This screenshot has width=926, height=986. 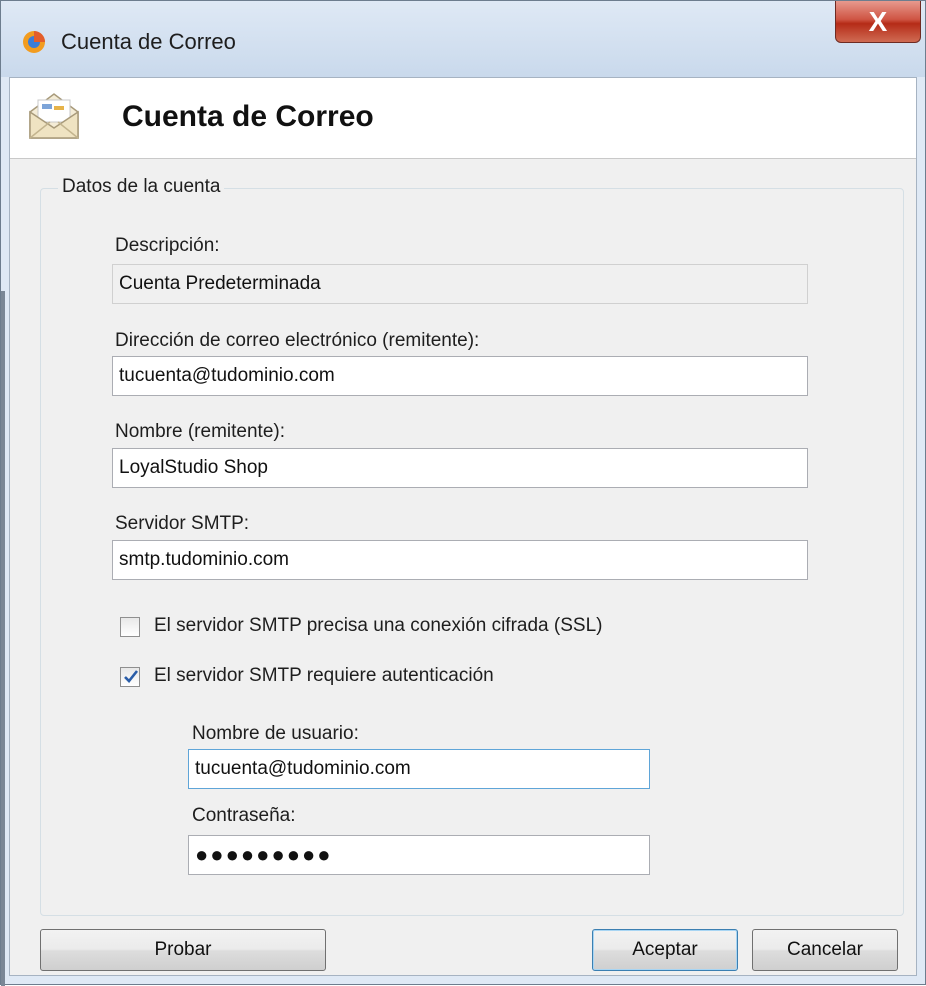 What do you see at coordinates (34, 42) in the screenshot?
I see `app-icon` at bounding box center [34, 42].